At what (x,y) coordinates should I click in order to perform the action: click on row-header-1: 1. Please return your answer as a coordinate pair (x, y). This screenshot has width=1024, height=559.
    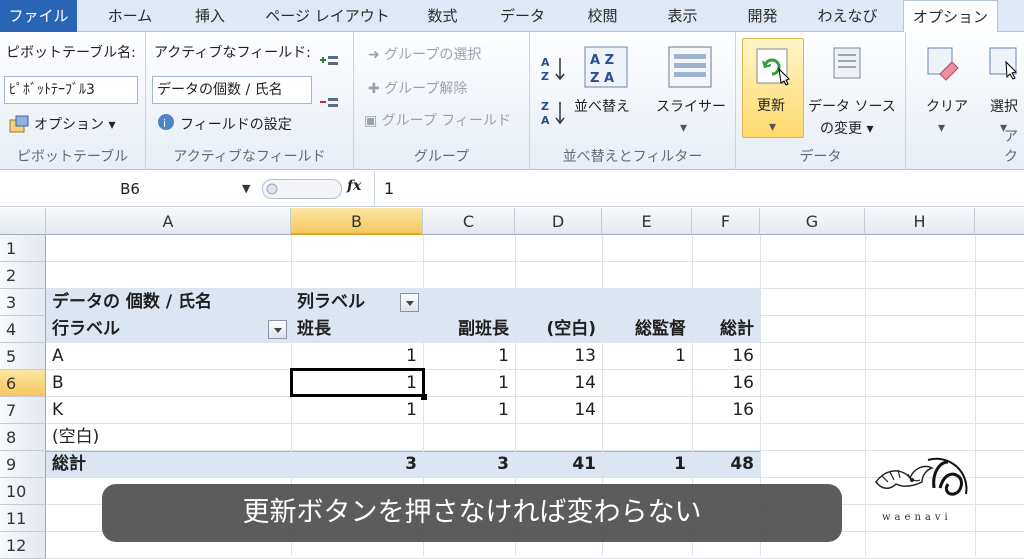
    Looking at the image, I should click on (23, 248).